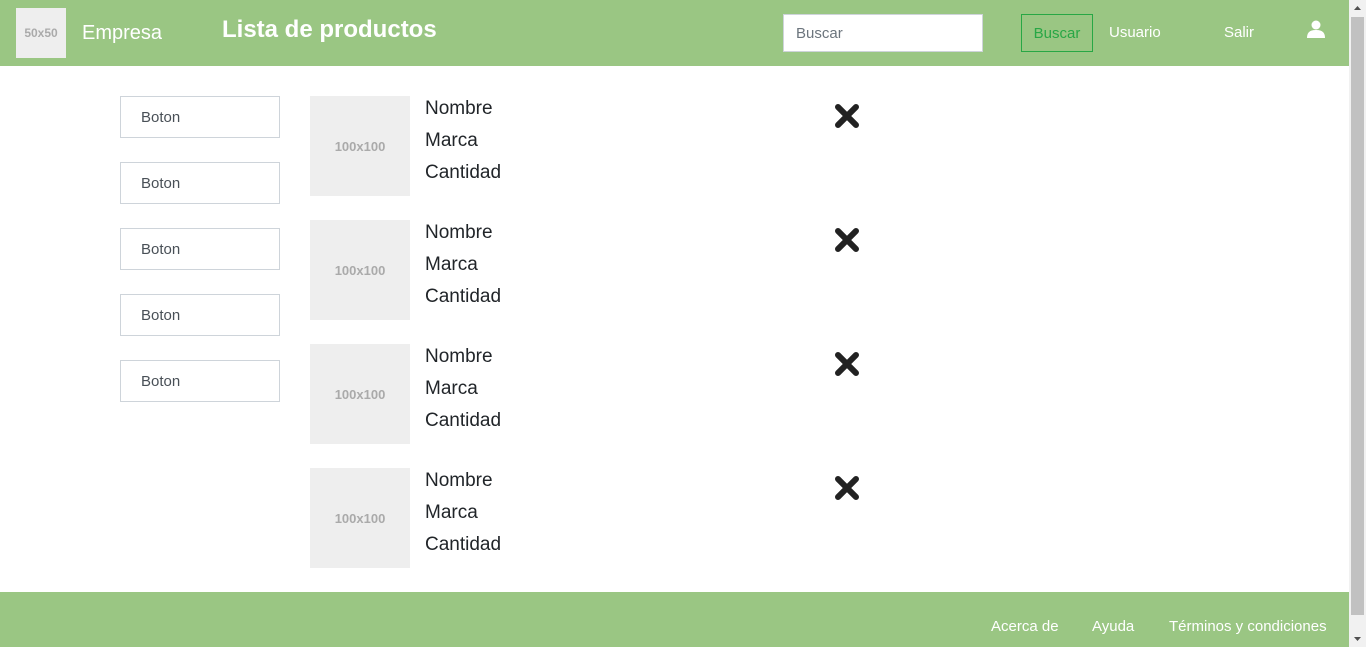 This screenshot has height=647, width=1366. I want to click on vertical-scrollbar, so click(1357, 323).